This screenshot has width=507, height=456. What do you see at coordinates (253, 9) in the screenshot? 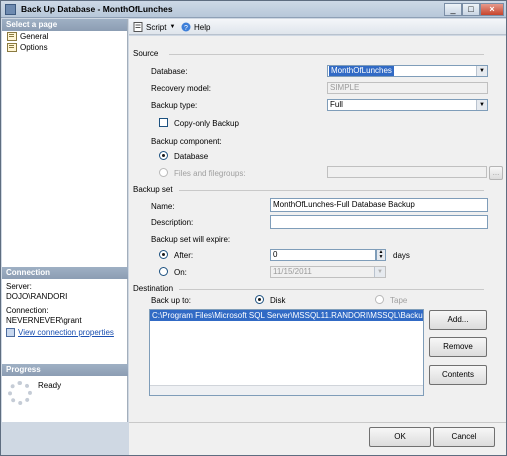
I see `title-bar: Back Up Database - MonthOfLunches _ □ ×` at bounding box center [253, 9].